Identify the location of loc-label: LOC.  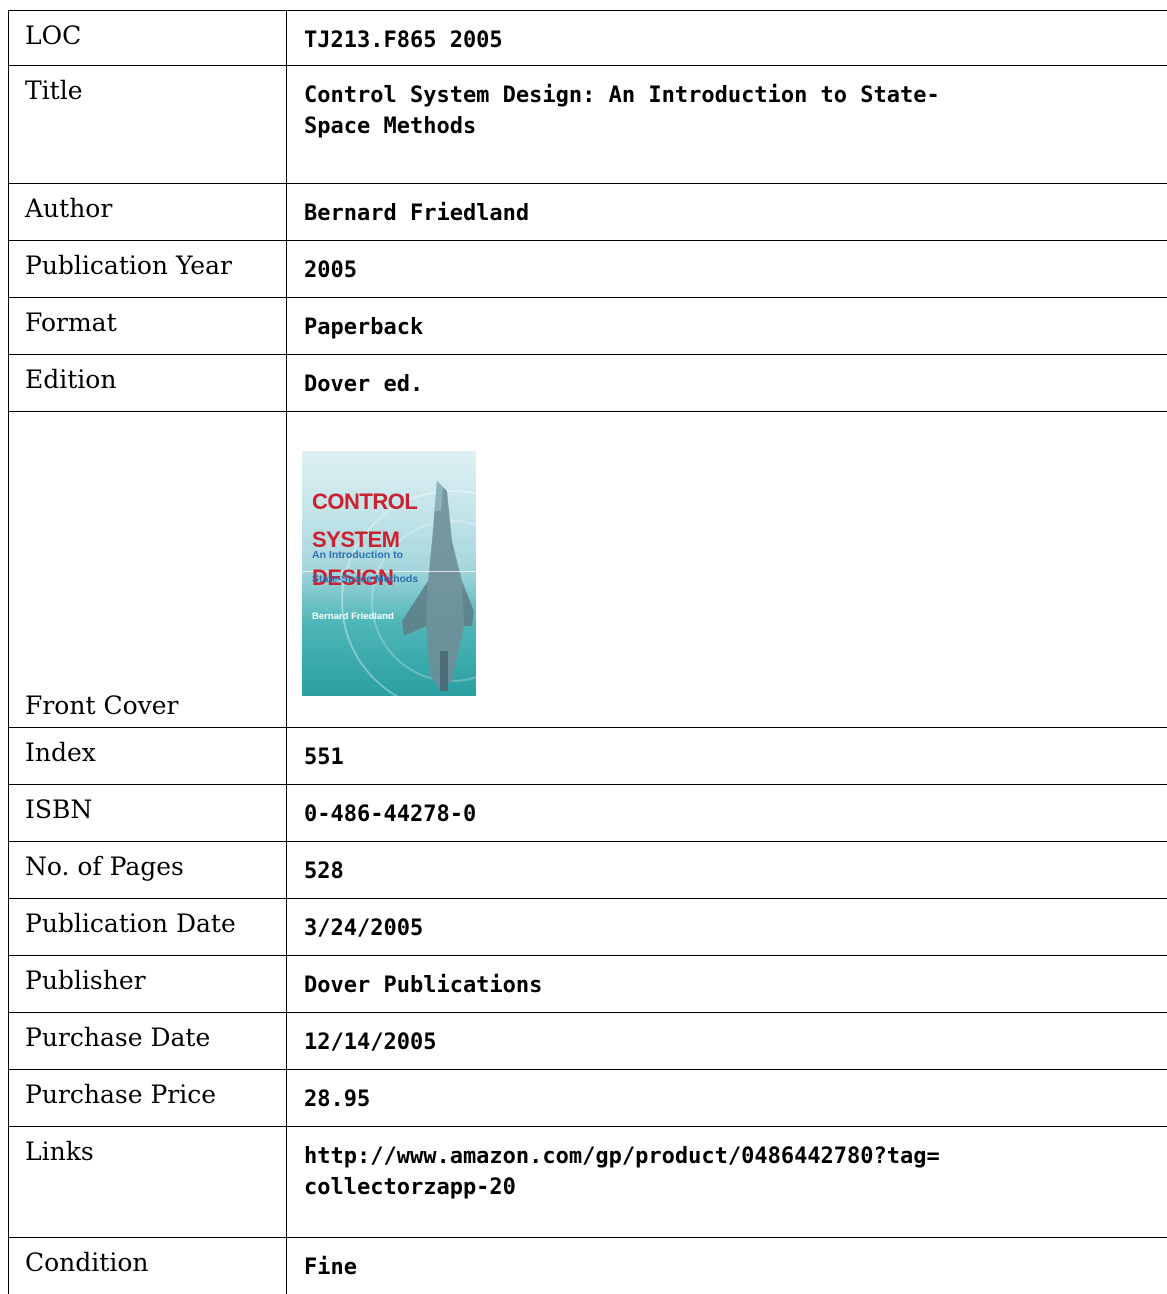
(148, 38).